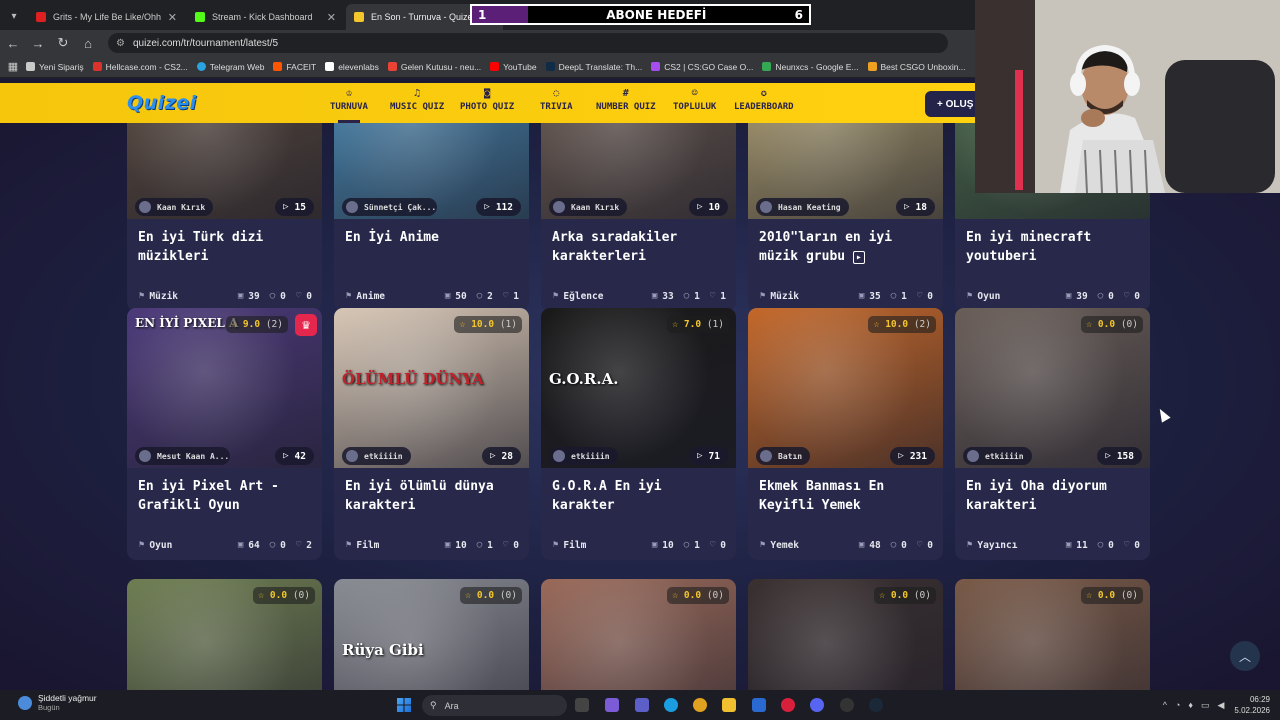  What do you see at coordinates (14, 16) in the screenshot?
I see `tab-search-icon: ▾` at bounding box center [14, 16].